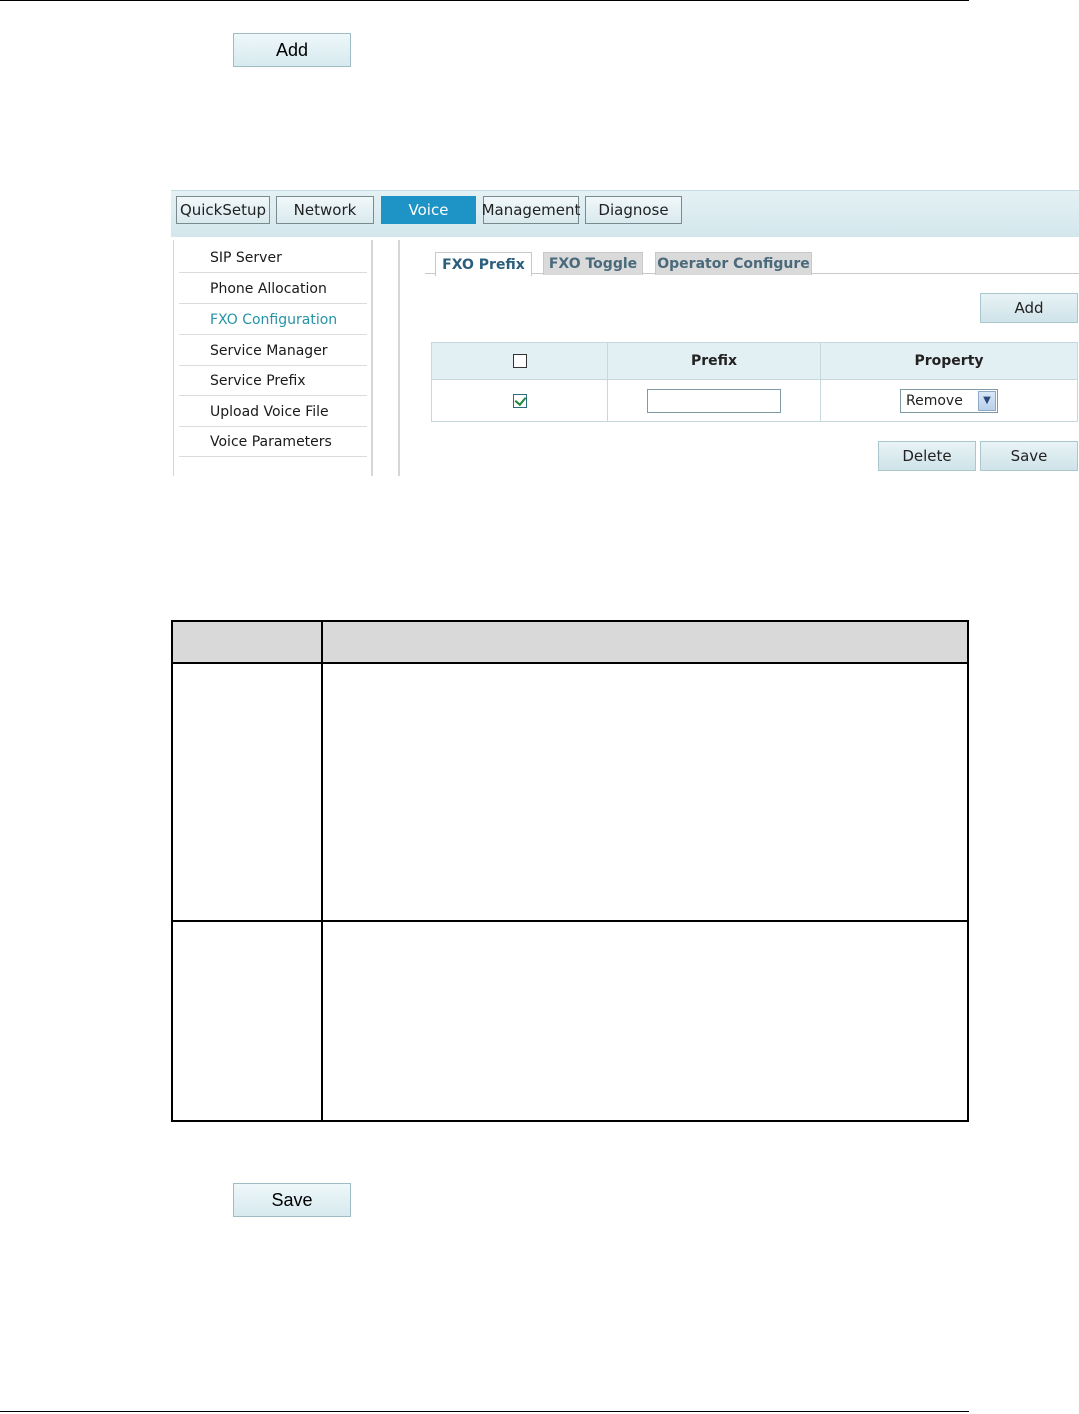 This screenshot has width=1079, height=1414. What do you see at coordinates (927, 456) in the screenshot?
I see `panel-delete-button: Delete` at bounding box center [927, 456].